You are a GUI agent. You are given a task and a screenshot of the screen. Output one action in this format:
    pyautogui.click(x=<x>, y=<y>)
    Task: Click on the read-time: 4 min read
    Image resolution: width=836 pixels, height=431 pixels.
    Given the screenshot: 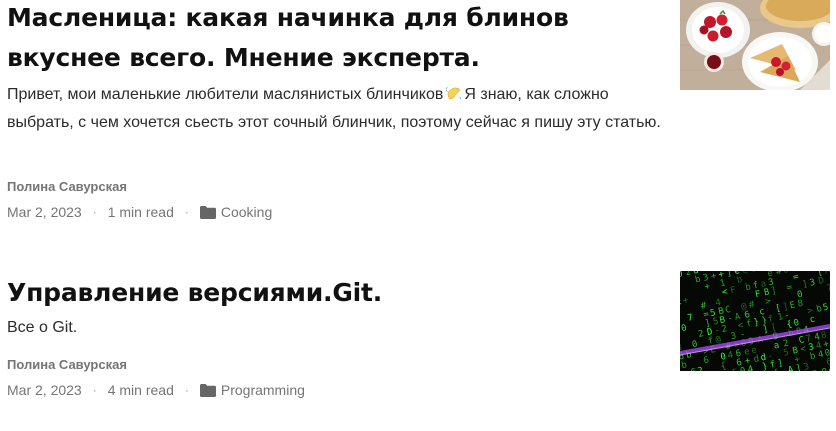 What is the action you would take?
    pyautogui.click(x=140, y=390)
    